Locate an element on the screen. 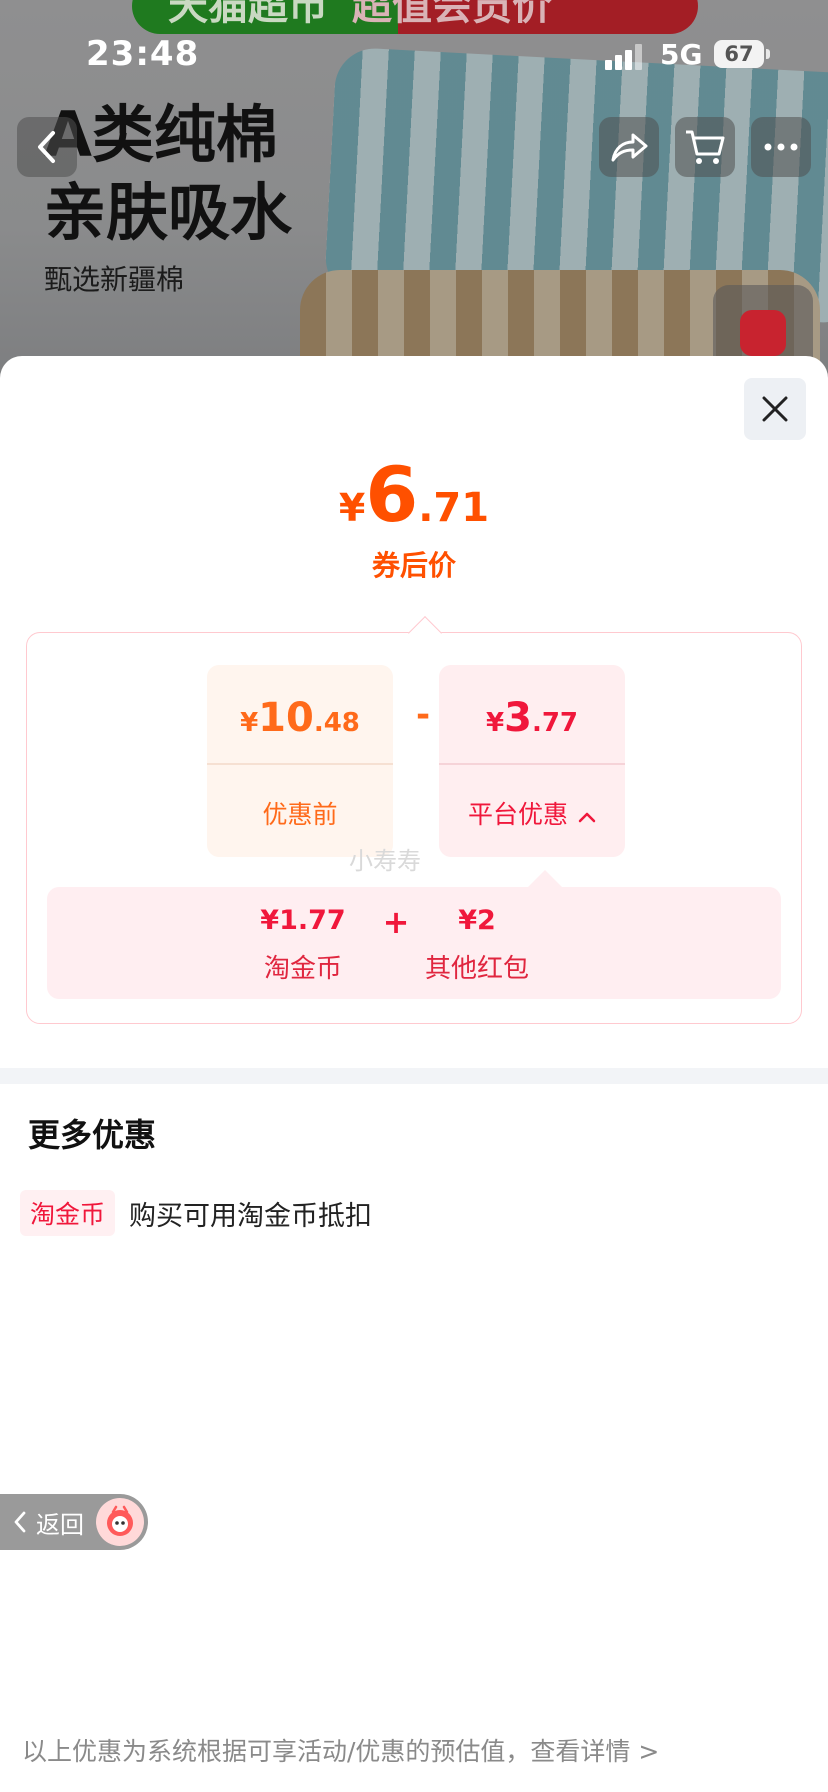 This screenshot has height=1792, width=828. back-button is located at coordinates (47, 147).